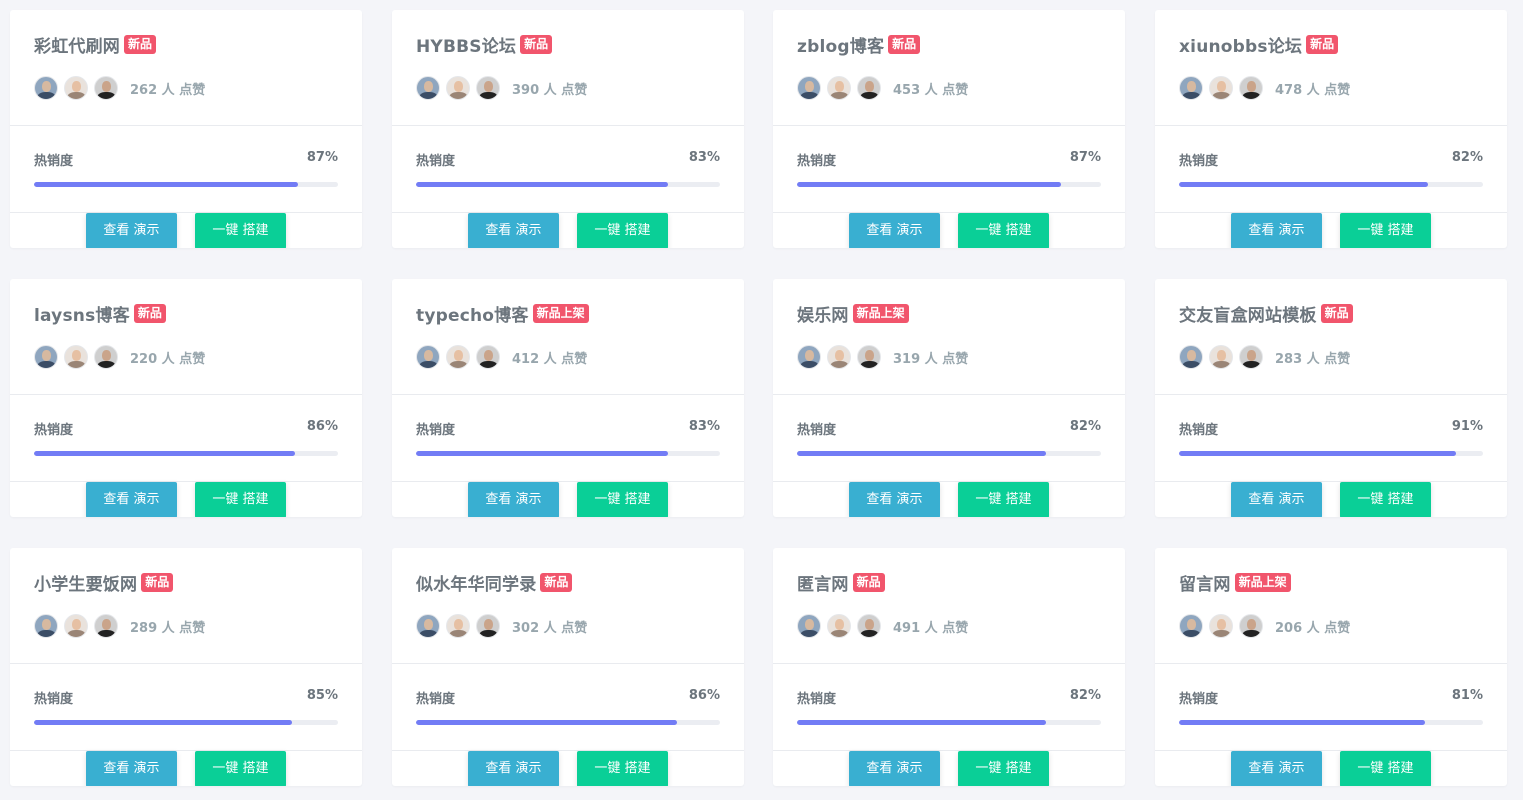 This screenshot has width=1523, height=800. Describe the element at coordinates (85, 582) in the screenshot. I see `card-title: 小学生要饭网` at that location.